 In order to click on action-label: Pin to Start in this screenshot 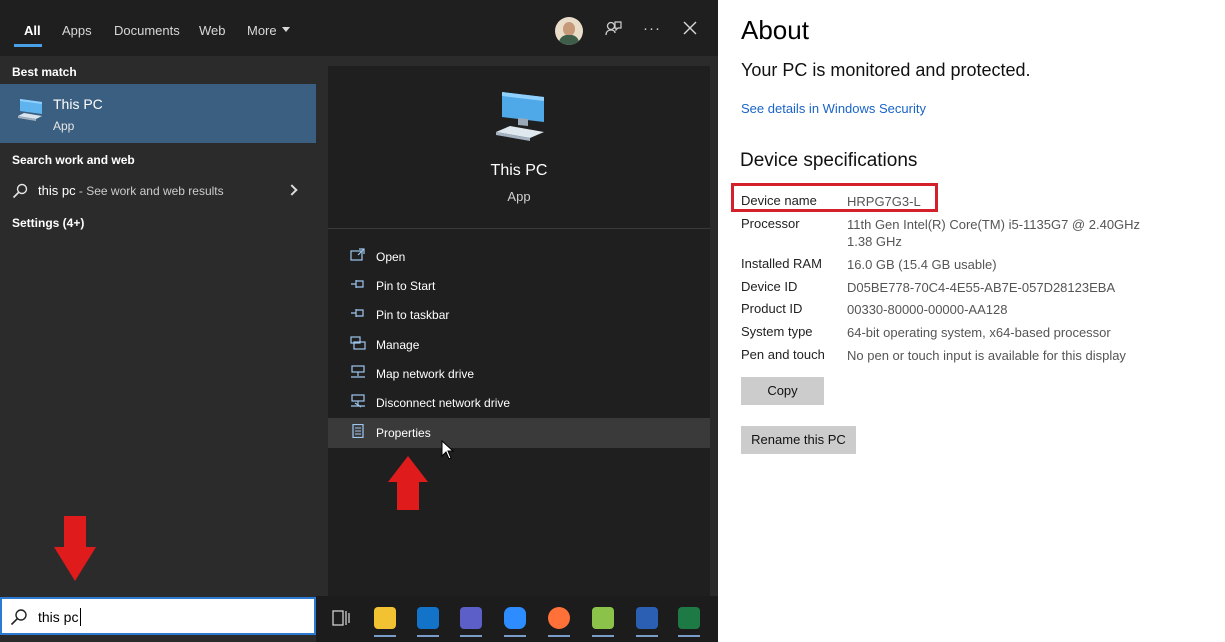, I will do `click(406, 286)`.